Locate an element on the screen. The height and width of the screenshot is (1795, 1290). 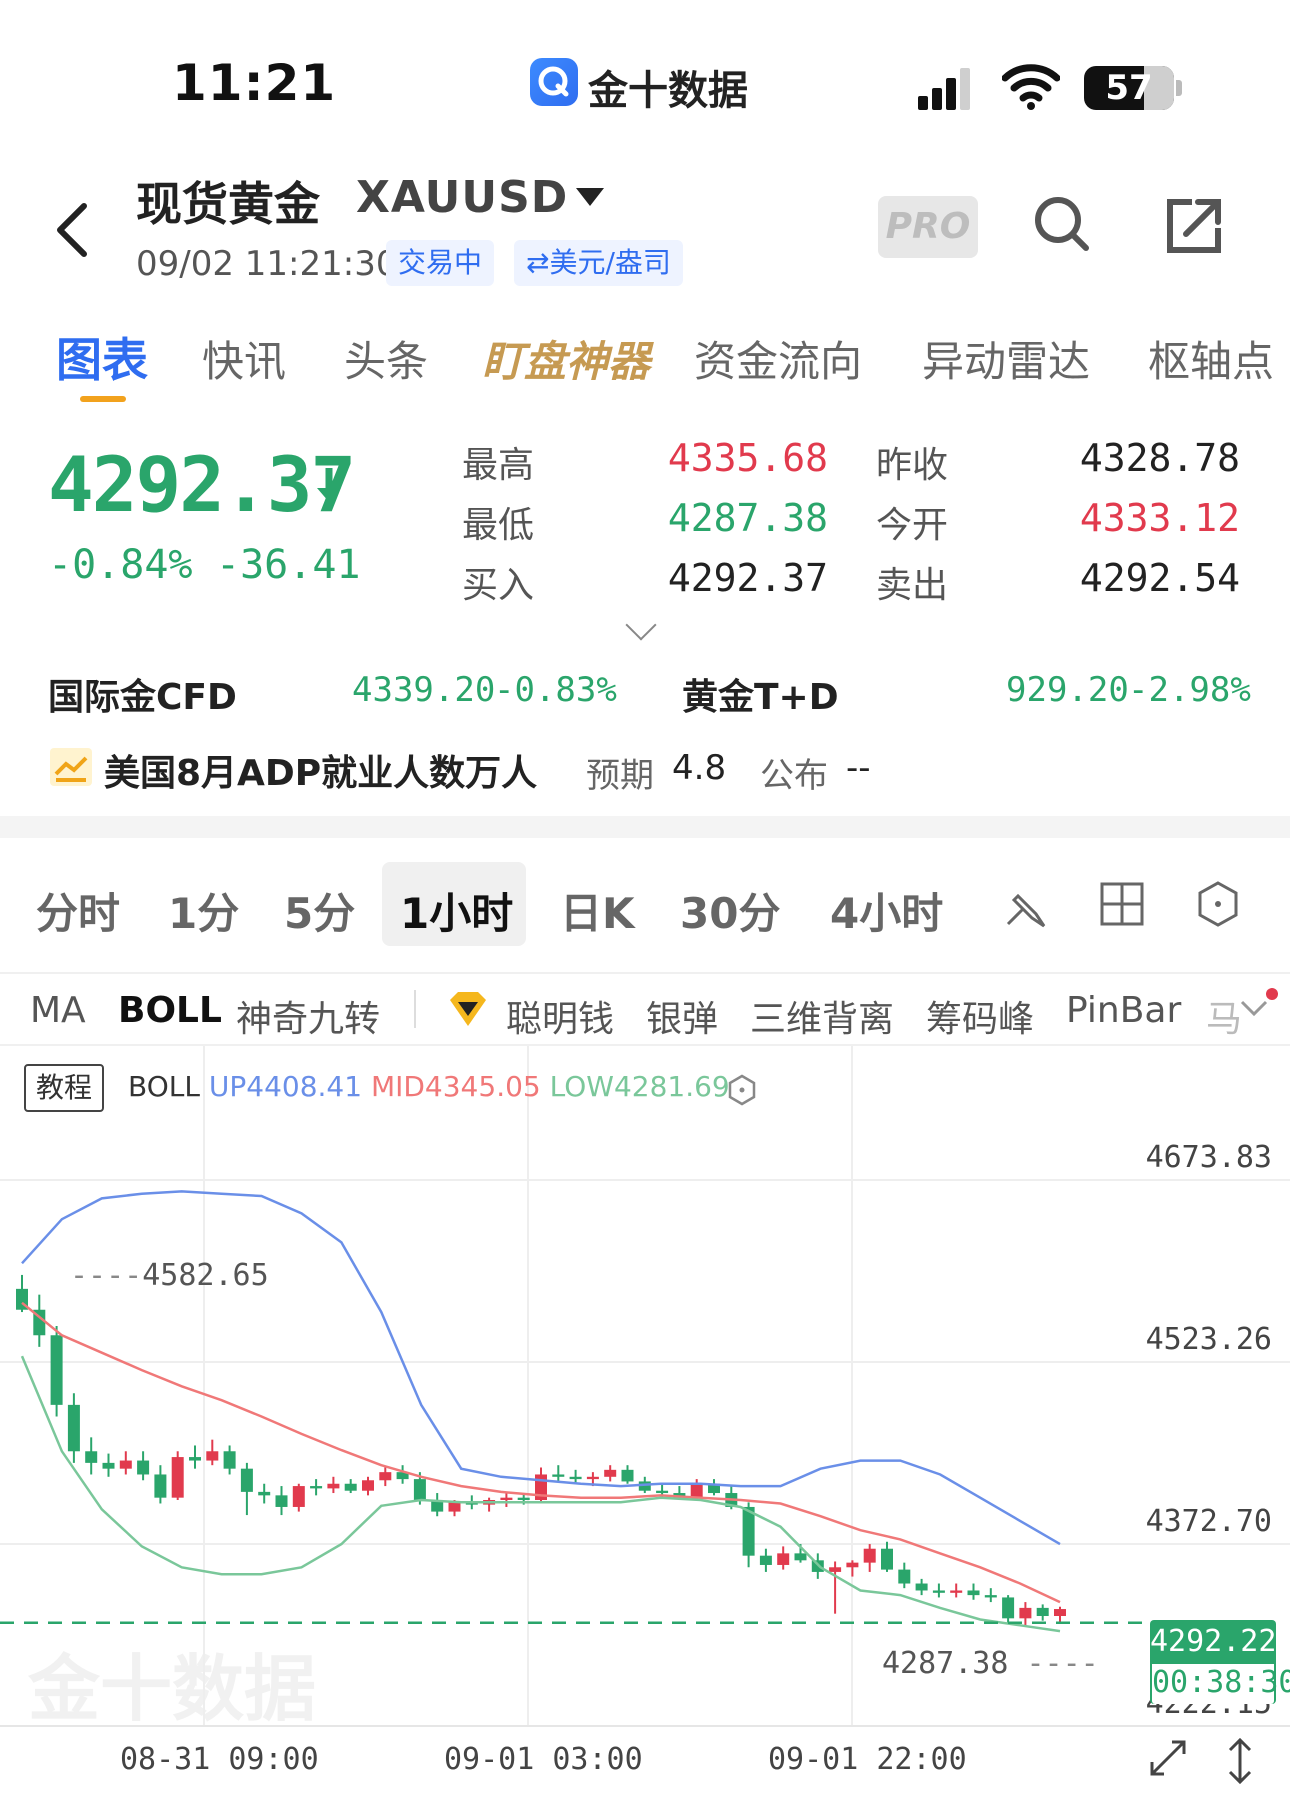
indicator-settings-icon is located at coordinates (742, 1092).